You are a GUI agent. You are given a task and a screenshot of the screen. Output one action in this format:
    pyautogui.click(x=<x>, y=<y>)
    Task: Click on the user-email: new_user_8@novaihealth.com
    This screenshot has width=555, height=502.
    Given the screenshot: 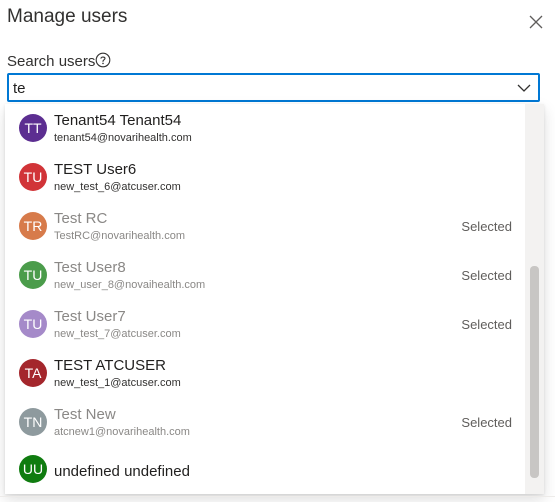 What is the action you would take?
    pyautogui.click(x=130, y=285)
    